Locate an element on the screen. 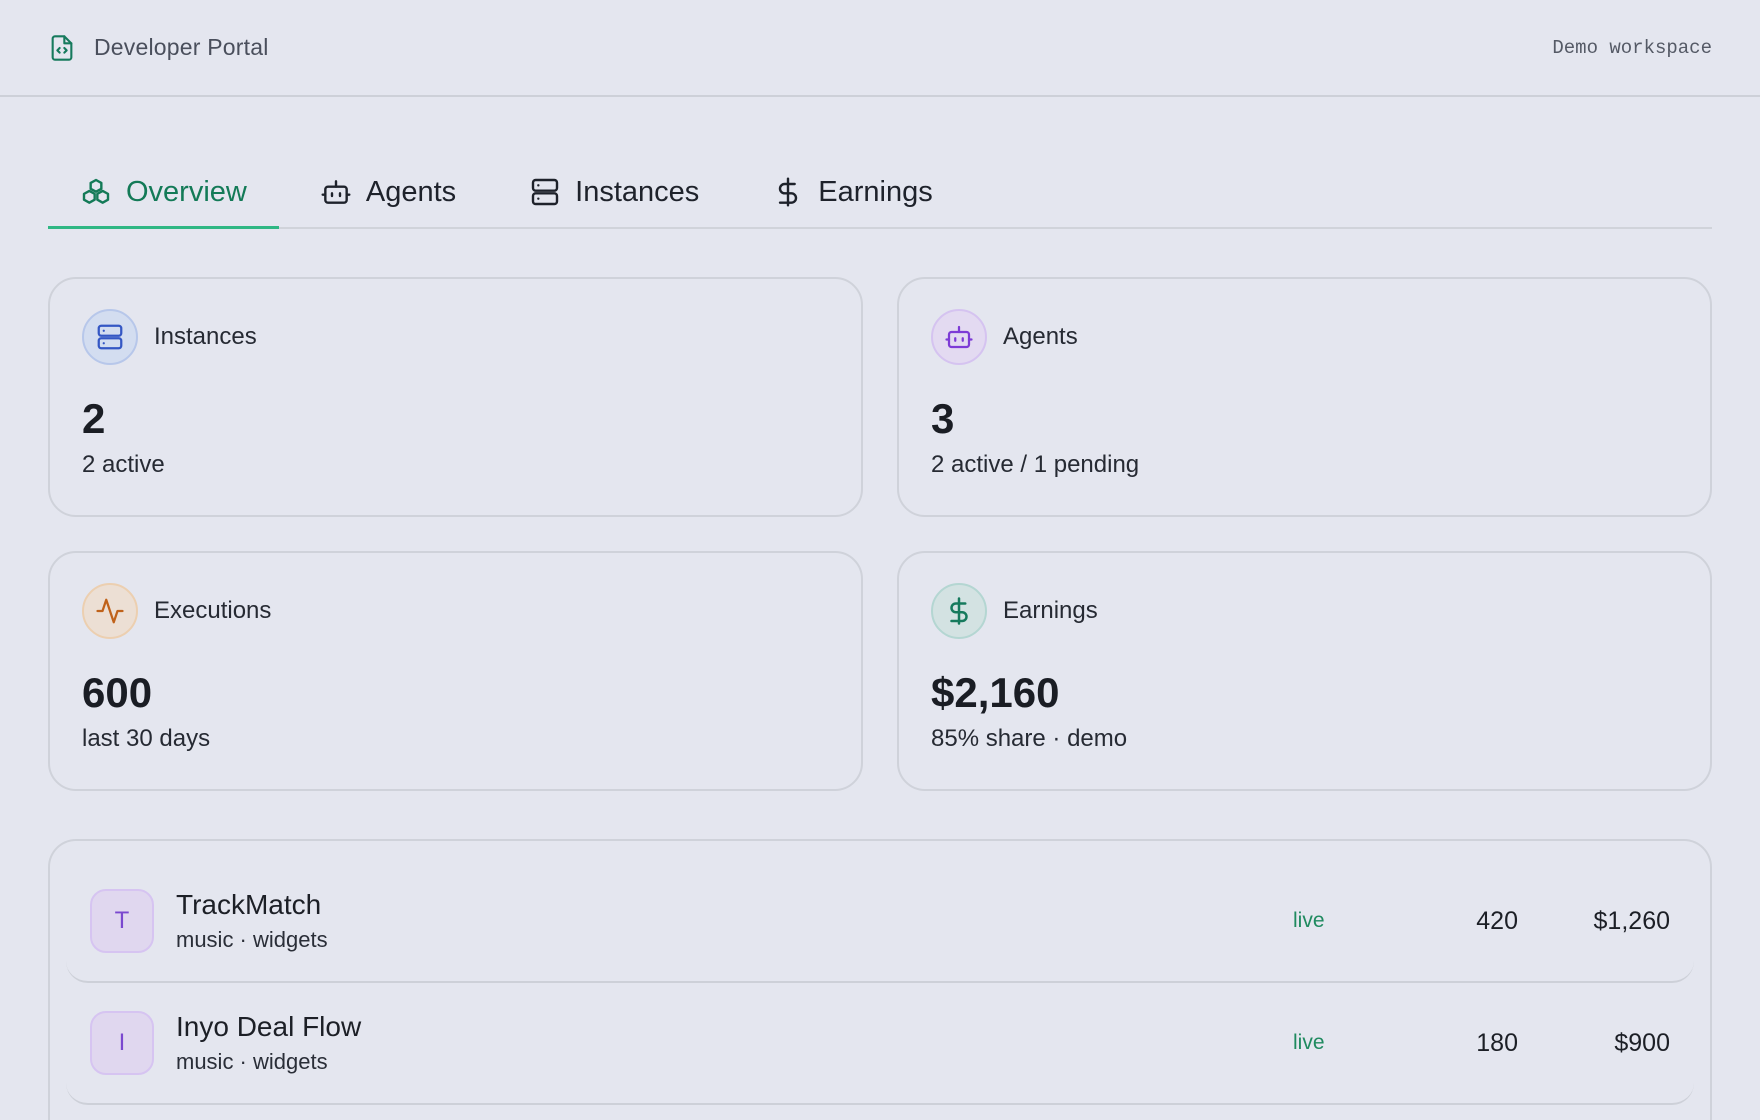  activity-icon is located at coordinates (110, 611).